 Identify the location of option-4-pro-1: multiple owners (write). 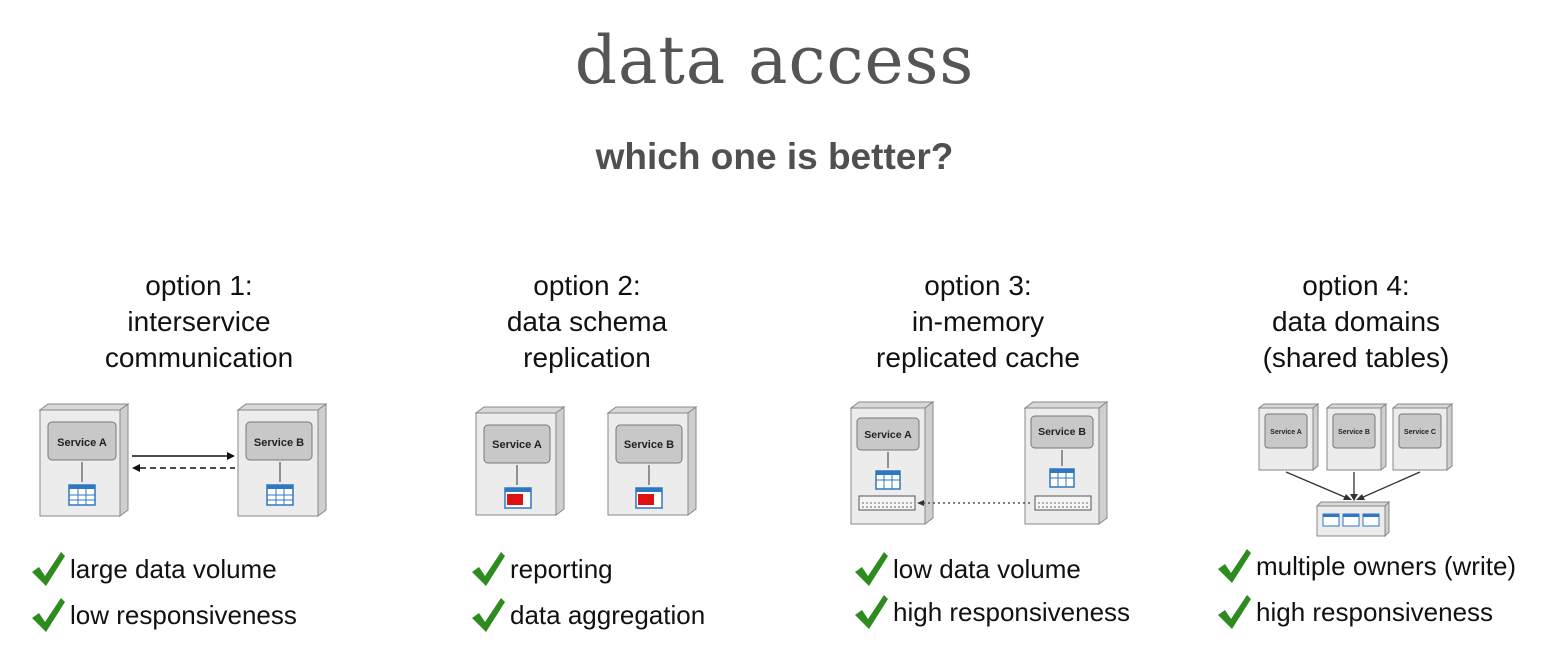
(1366, 566).